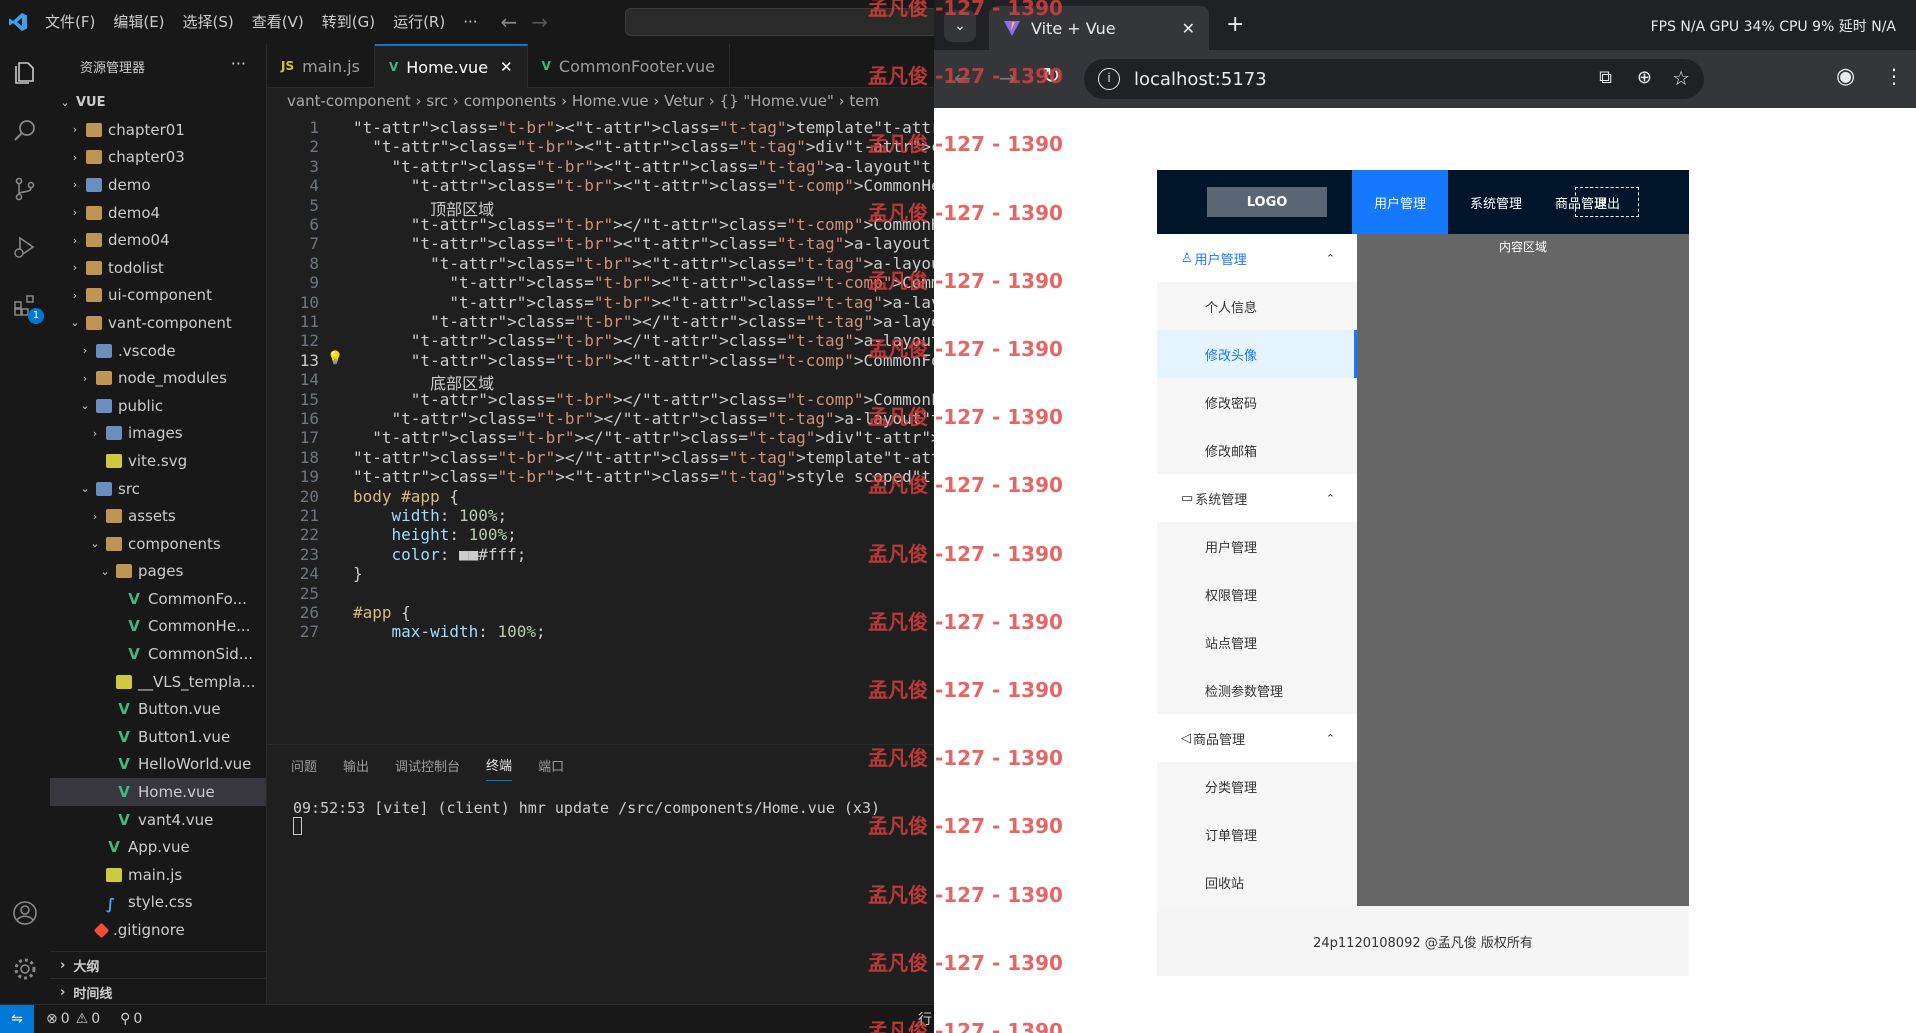 The height and width of the screenshot is (1033, 1916). Describe the element at coordinates (158, 903) in the screenshot. I see `tree-item: ∫ style.css` at that location.